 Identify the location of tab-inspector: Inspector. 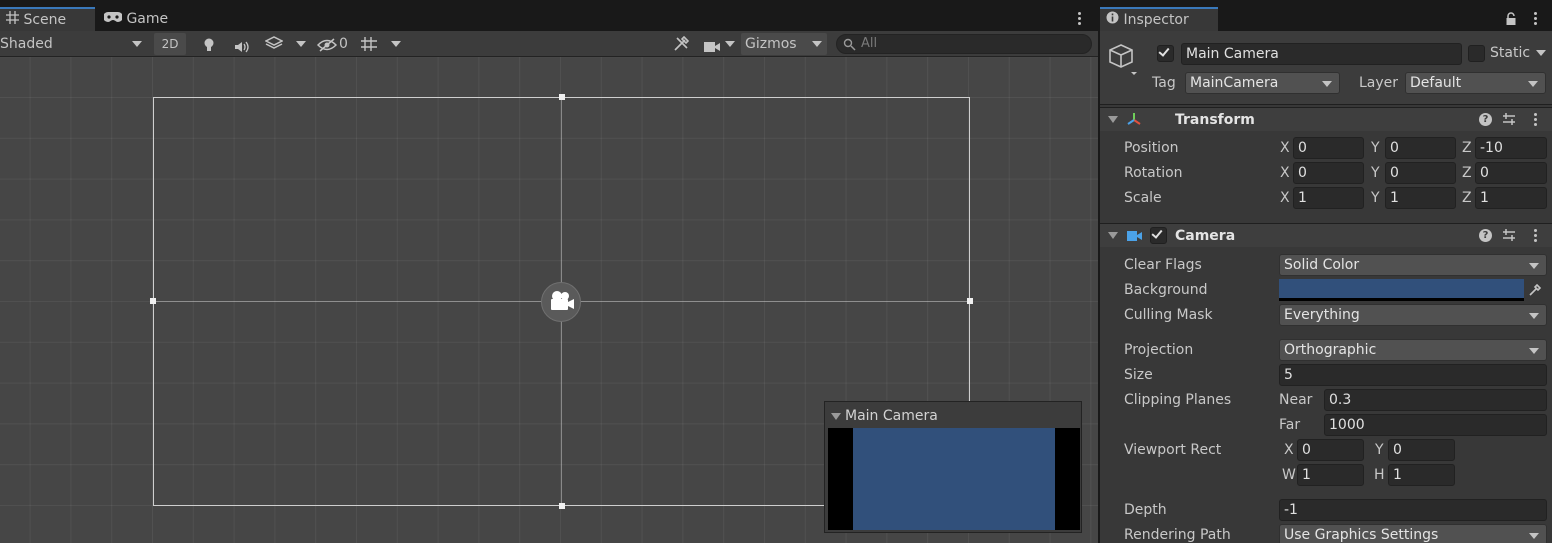
(1159, 19).